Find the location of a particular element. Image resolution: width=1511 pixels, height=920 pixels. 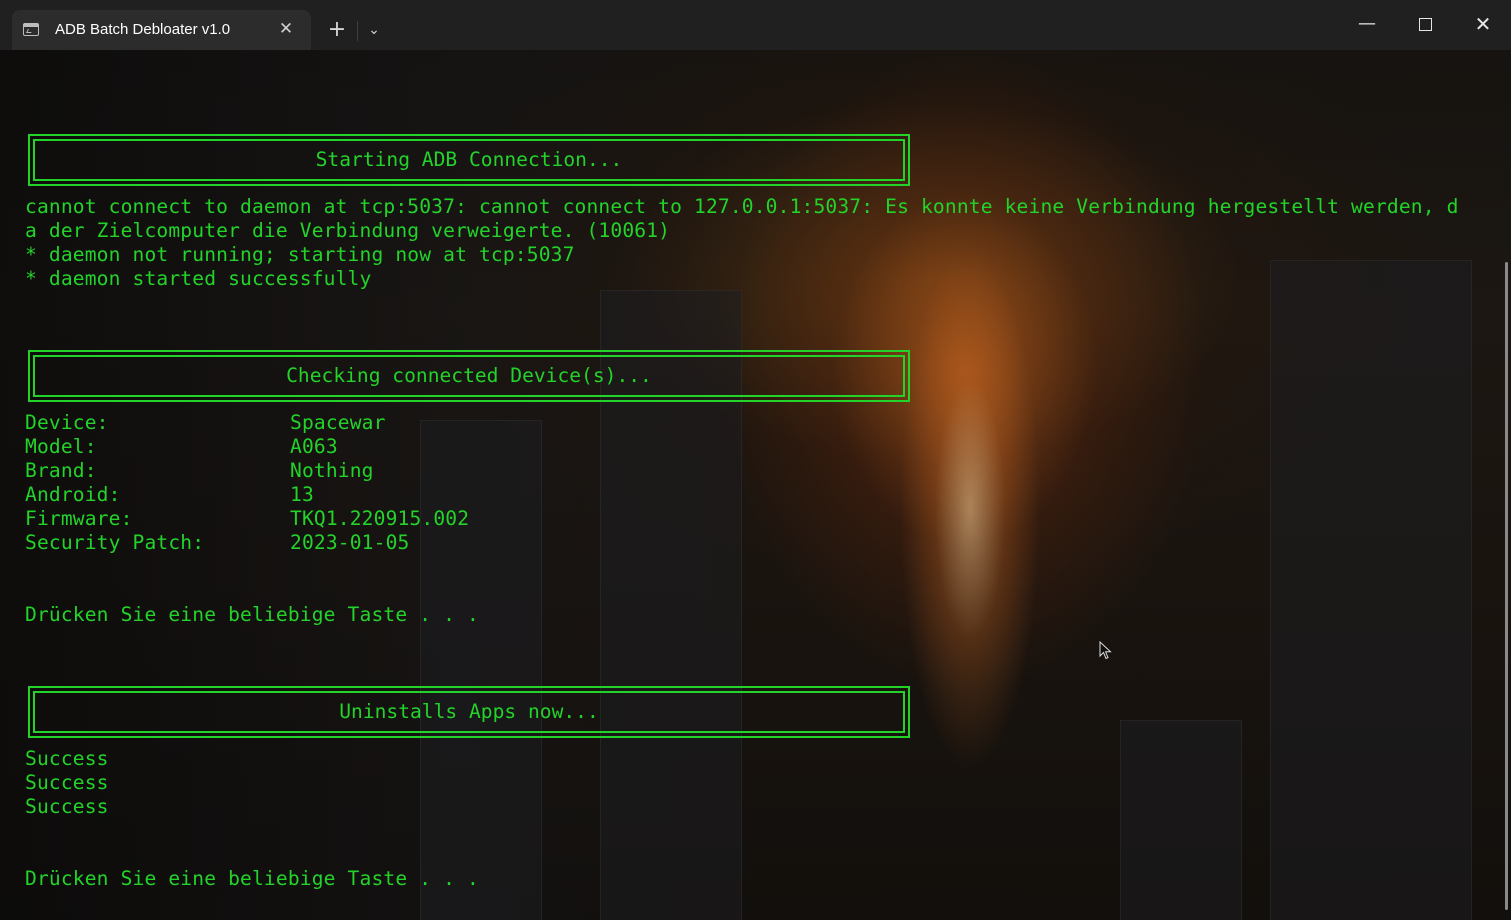

device-info-label: Firmware: is located at coordinates (79, 518).